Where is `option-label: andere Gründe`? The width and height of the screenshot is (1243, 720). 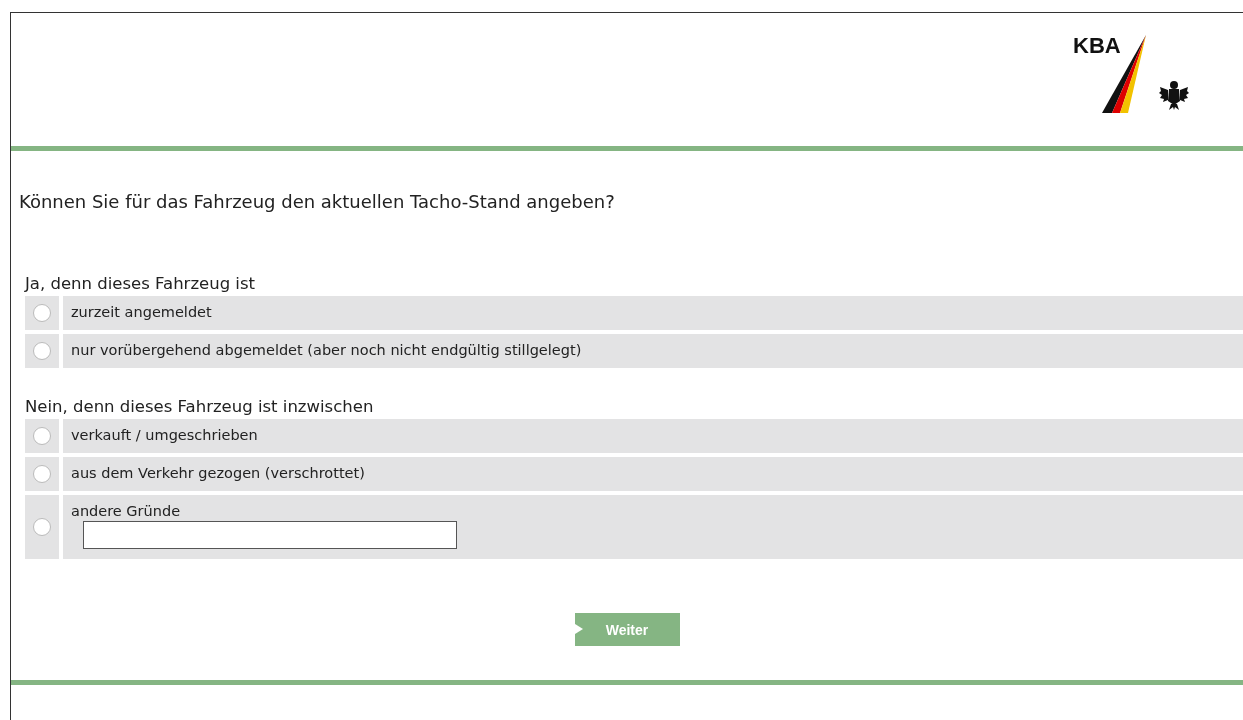 option-label: andere Gründe is located at coordinates (126, 511).